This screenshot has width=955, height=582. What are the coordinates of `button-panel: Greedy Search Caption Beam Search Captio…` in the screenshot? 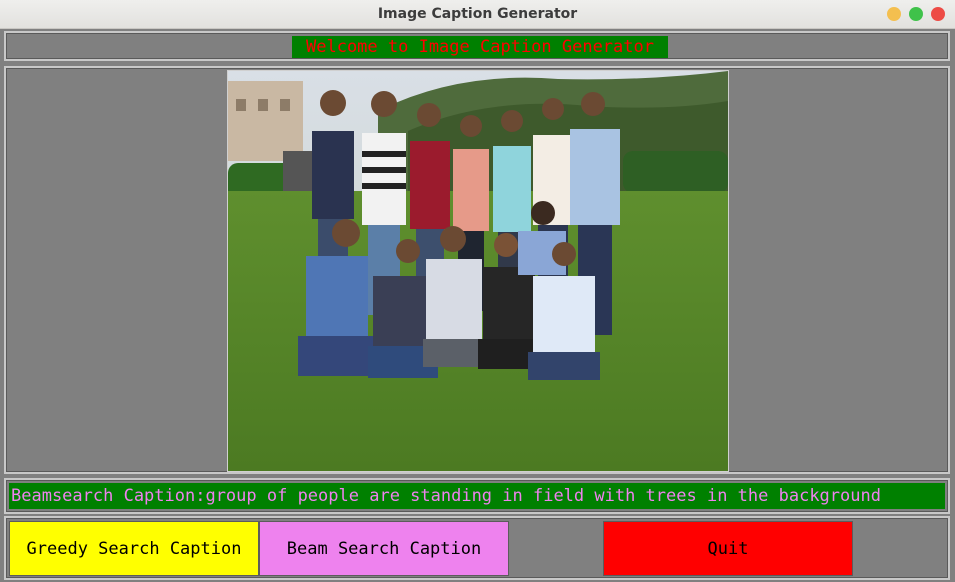 It's located at (477, 548).